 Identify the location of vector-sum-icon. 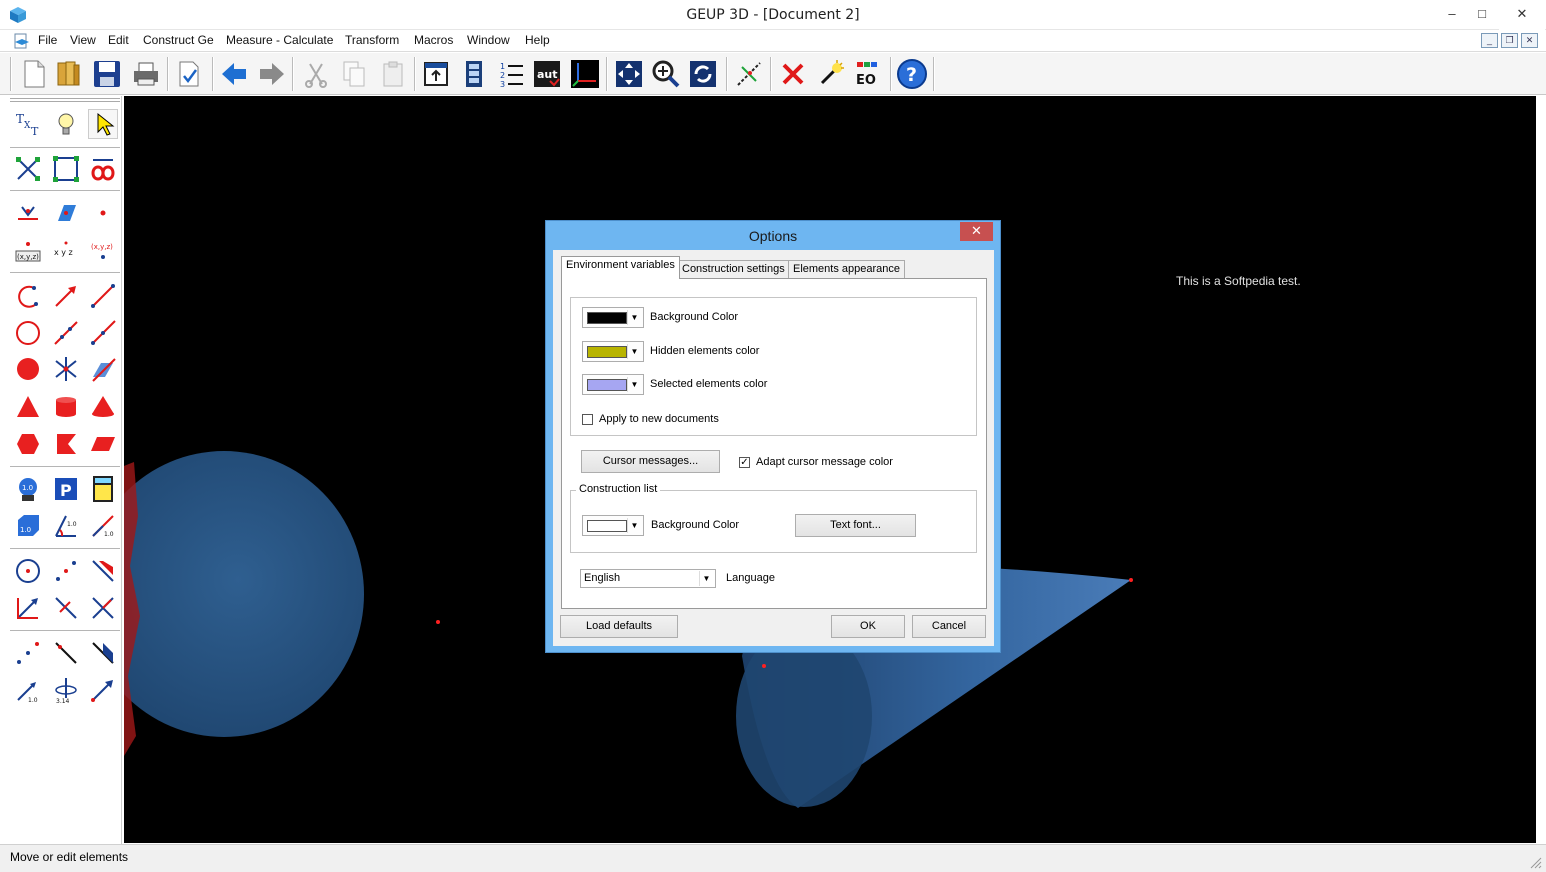
(103, 690).